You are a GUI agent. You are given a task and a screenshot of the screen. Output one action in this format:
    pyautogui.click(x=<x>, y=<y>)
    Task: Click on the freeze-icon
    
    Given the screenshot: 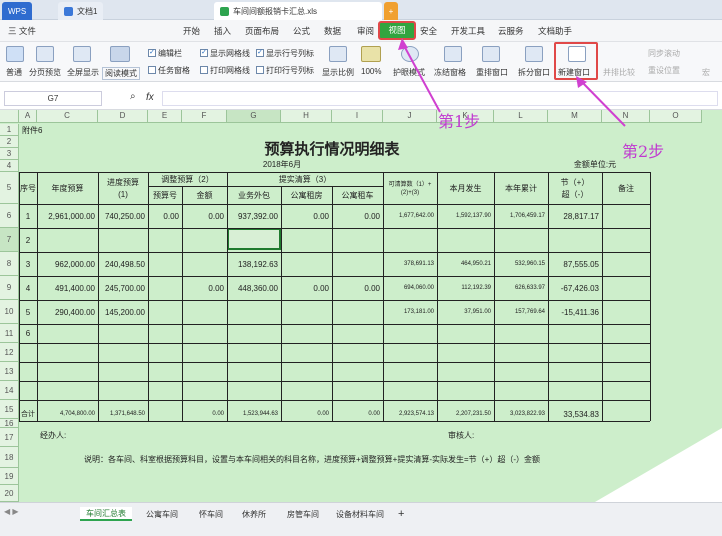 What is the action you would take?
    pyautogui.click(x=453, y=54)
    